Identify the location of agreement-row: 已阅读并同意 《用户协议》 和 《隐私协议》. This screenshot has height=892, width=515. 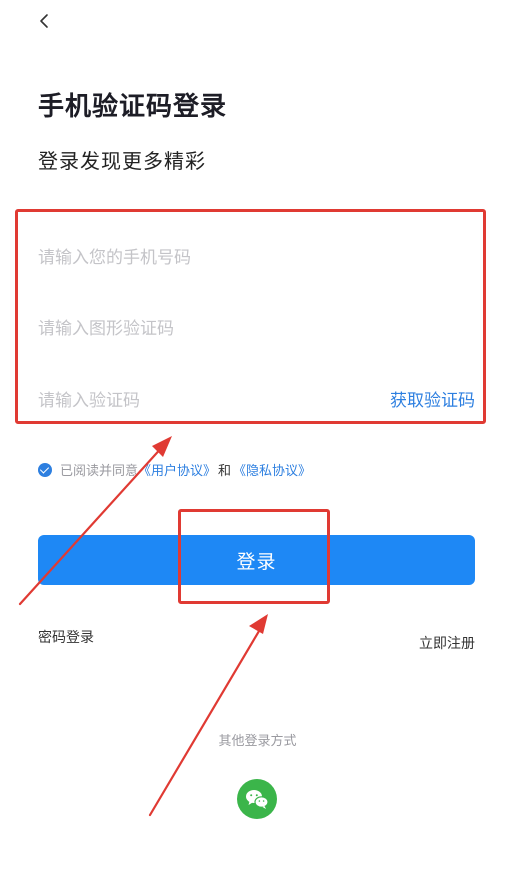
(174, 469).